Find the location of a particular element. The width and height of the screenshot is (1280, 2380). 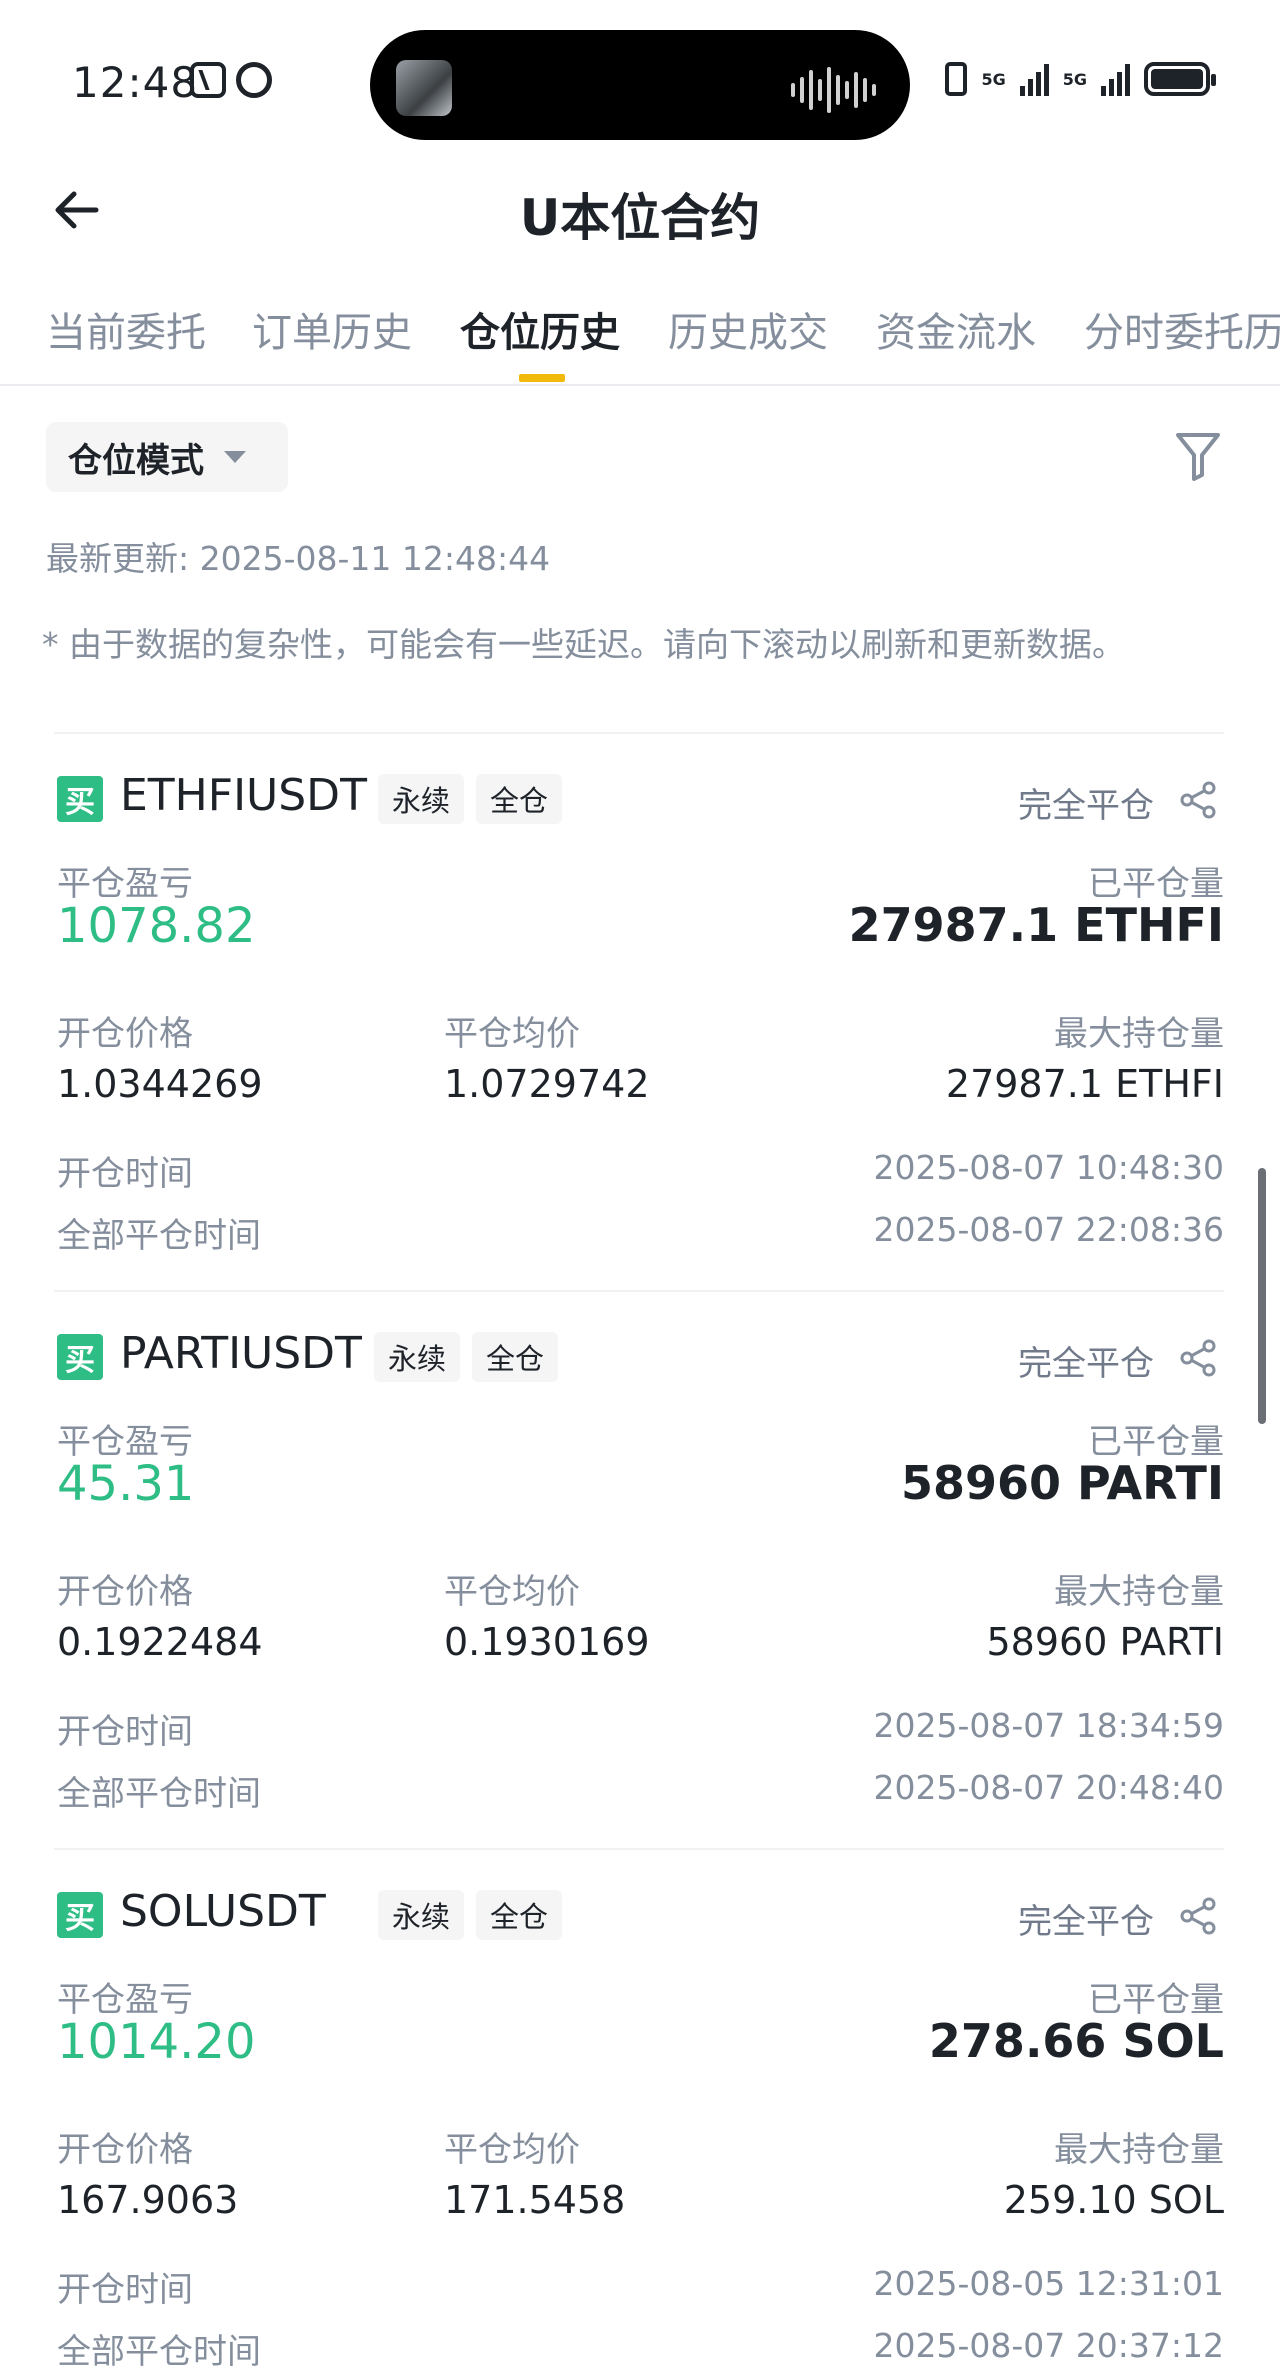

page-header: U本位合约 is located at coordinates (640, 210).